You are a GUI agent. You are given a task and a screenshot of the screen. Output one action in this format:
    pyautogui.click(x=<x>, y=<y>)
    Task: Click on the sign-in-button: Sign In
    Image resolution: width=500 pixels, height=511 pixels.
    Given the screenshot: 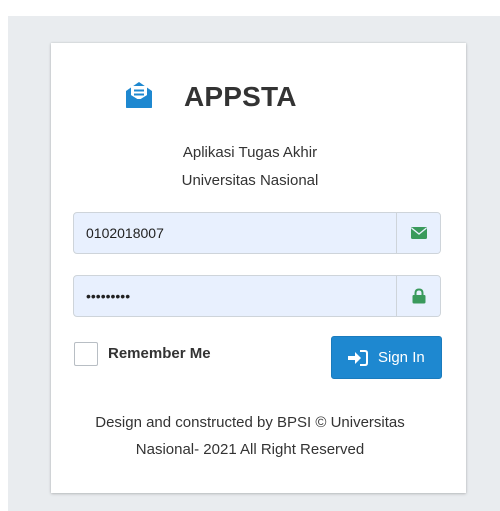 What is the action you would take?
    pyautogui.click(x=386, y=357)
    